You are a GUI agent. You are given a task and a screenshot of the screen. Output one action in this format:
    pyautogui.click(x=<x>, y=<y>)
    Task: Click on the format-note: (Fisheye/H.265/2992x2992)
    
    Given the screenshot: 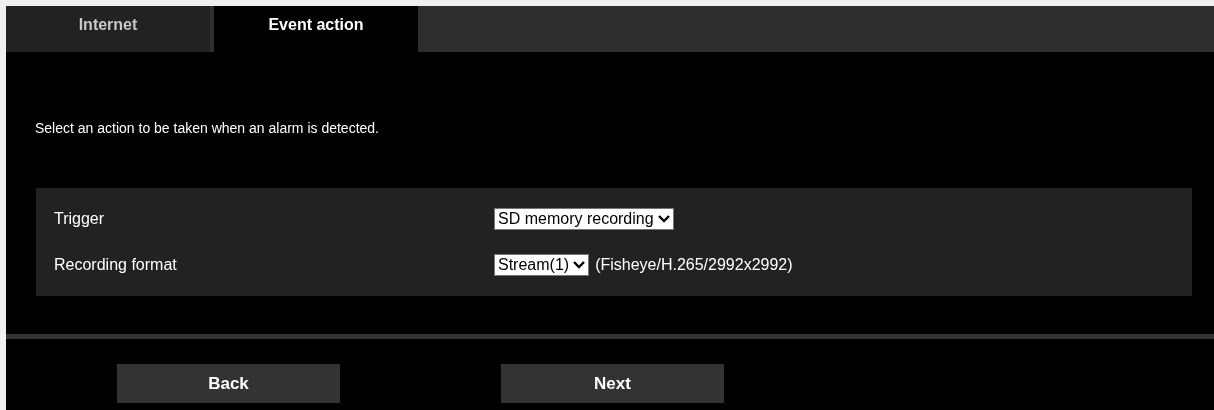 What is the action you would take?
    pyautogui.click(x=694, y=265)
    